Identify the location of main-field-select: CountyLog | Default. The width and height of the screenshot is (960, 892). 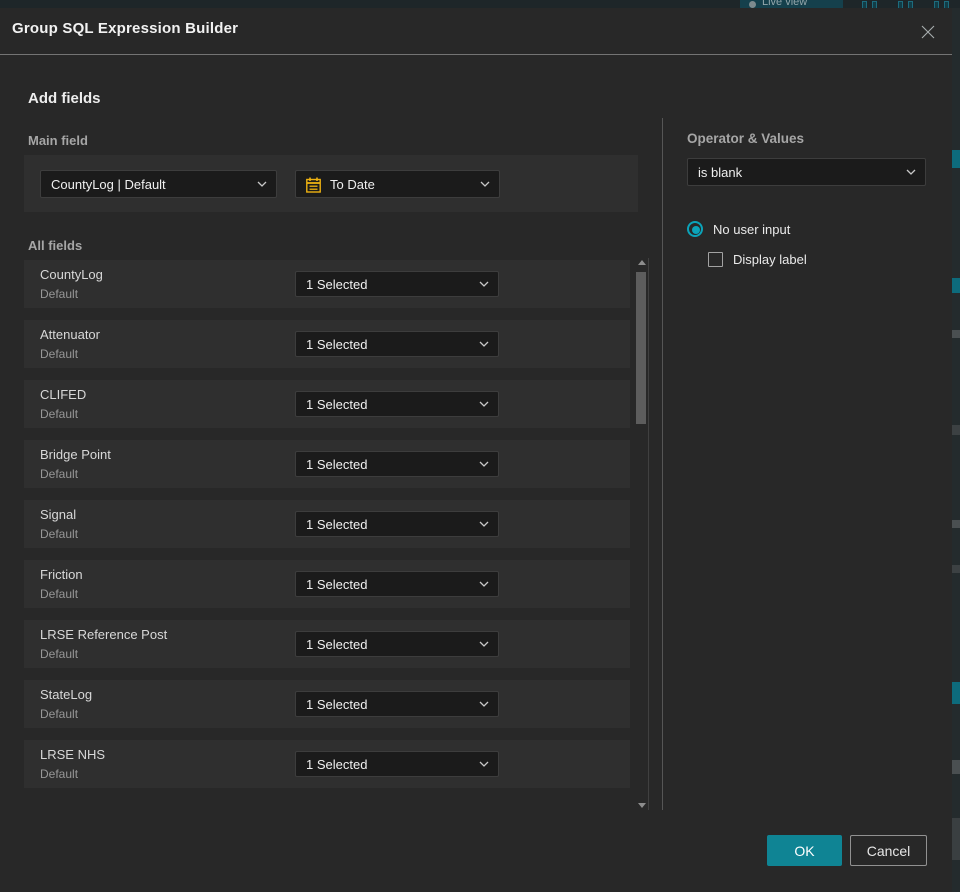
(158, 184).